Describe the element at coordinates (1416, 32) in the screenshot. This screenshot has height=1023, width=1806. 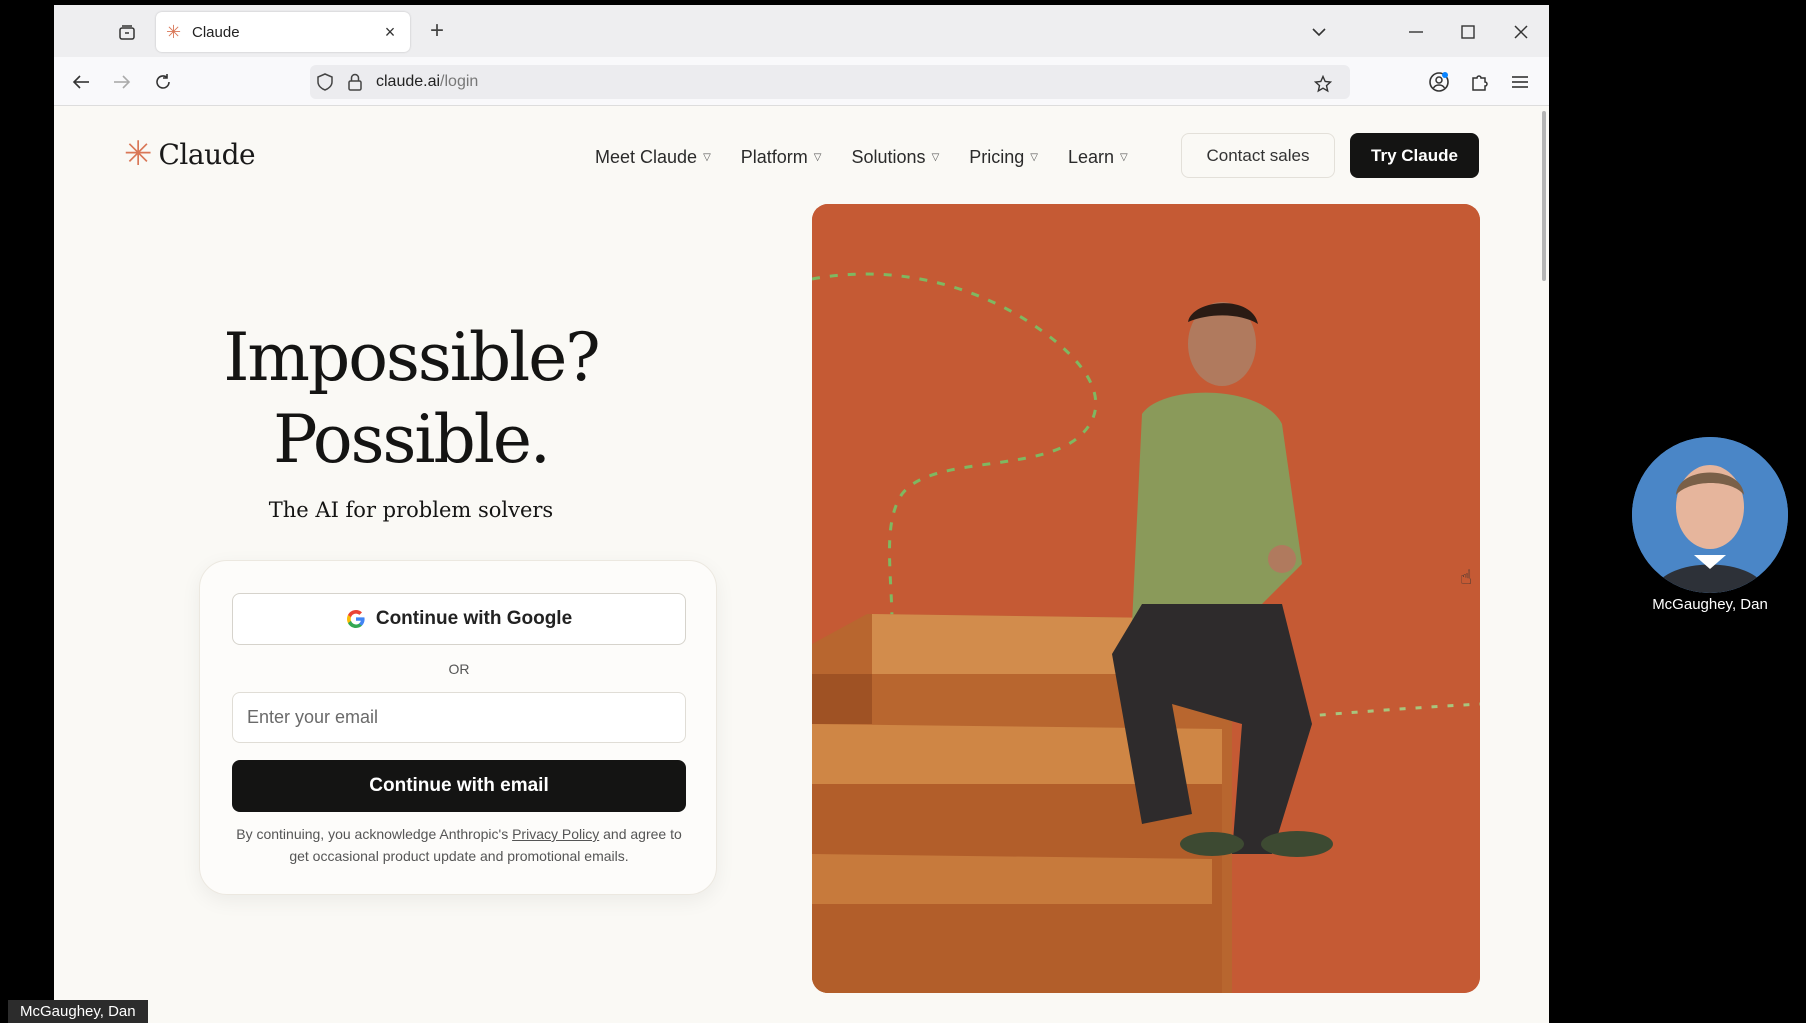
I see `minimize-icon` at that location.